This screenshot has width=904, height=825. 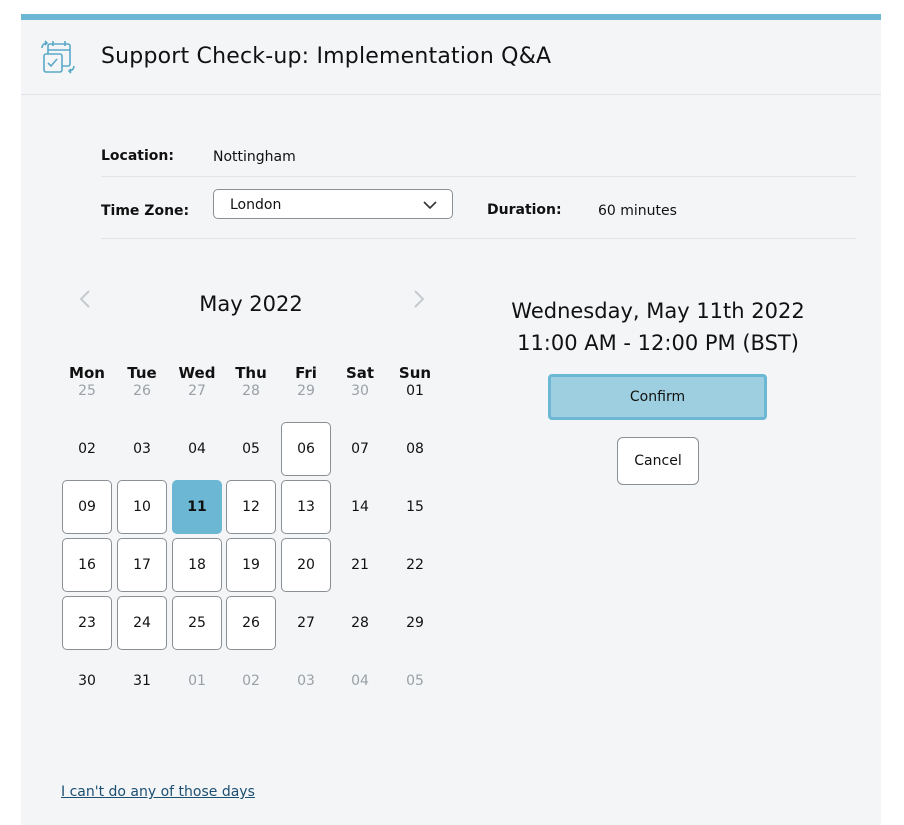 What do you see at coordinates (658, 343) in the screenshot?
I see `selected-time: 11:00 AM - 12:00 PM (BST)` at bounding box center [658, 343].